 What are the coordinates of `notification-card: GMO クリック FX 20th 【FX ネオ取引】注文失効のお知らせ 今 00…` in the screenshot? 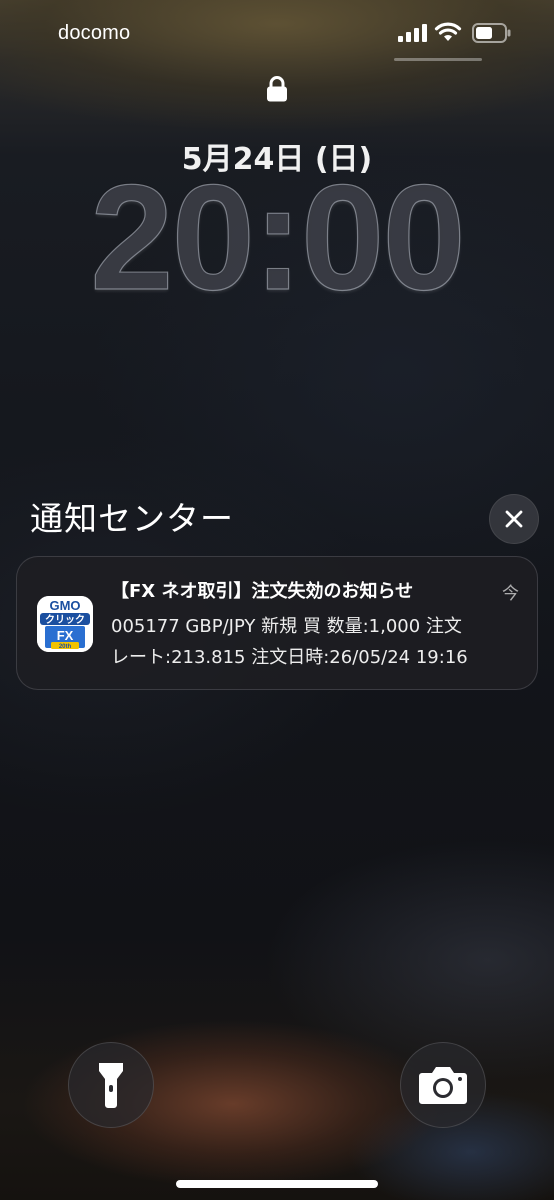 It's located at (277, 623).